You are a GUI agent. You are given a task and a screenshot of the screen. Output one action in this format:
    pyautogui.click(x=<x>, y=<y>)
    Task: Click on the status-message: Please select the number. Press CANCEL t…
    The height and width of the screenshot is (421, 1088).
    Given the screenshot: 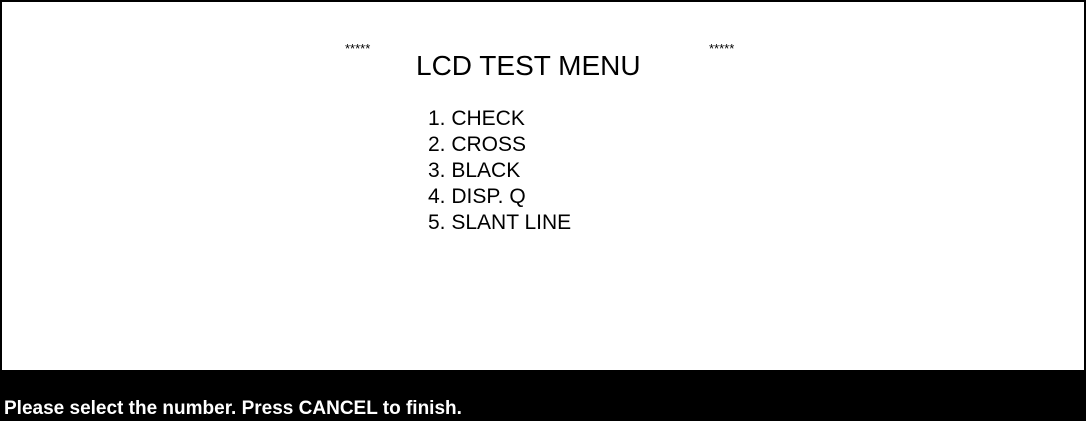 What is the action you would take?
    pyautogui.click(x=233, y=408)
    